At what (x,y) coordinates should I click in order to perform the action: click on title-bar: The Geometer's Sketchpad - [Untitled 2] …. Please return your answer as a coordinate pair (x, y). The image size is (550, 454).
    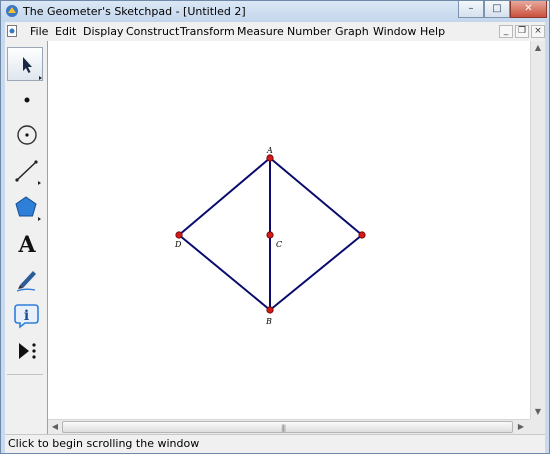
    Looking at the image, I should click on (275, 11).